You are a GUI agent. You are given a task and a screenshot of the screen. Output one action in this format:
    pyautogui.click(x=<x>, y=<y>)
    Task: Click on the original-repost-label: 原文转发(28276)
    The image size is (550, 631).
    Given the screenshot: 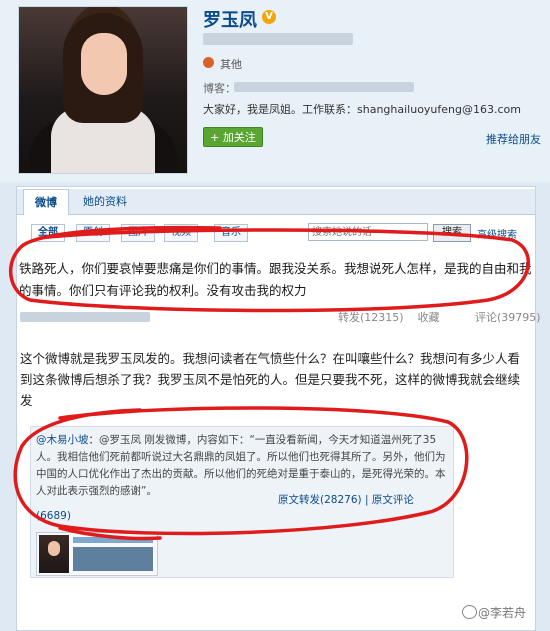 What is the action you would take?
    pyautogui.click(x=320, y=500)
    